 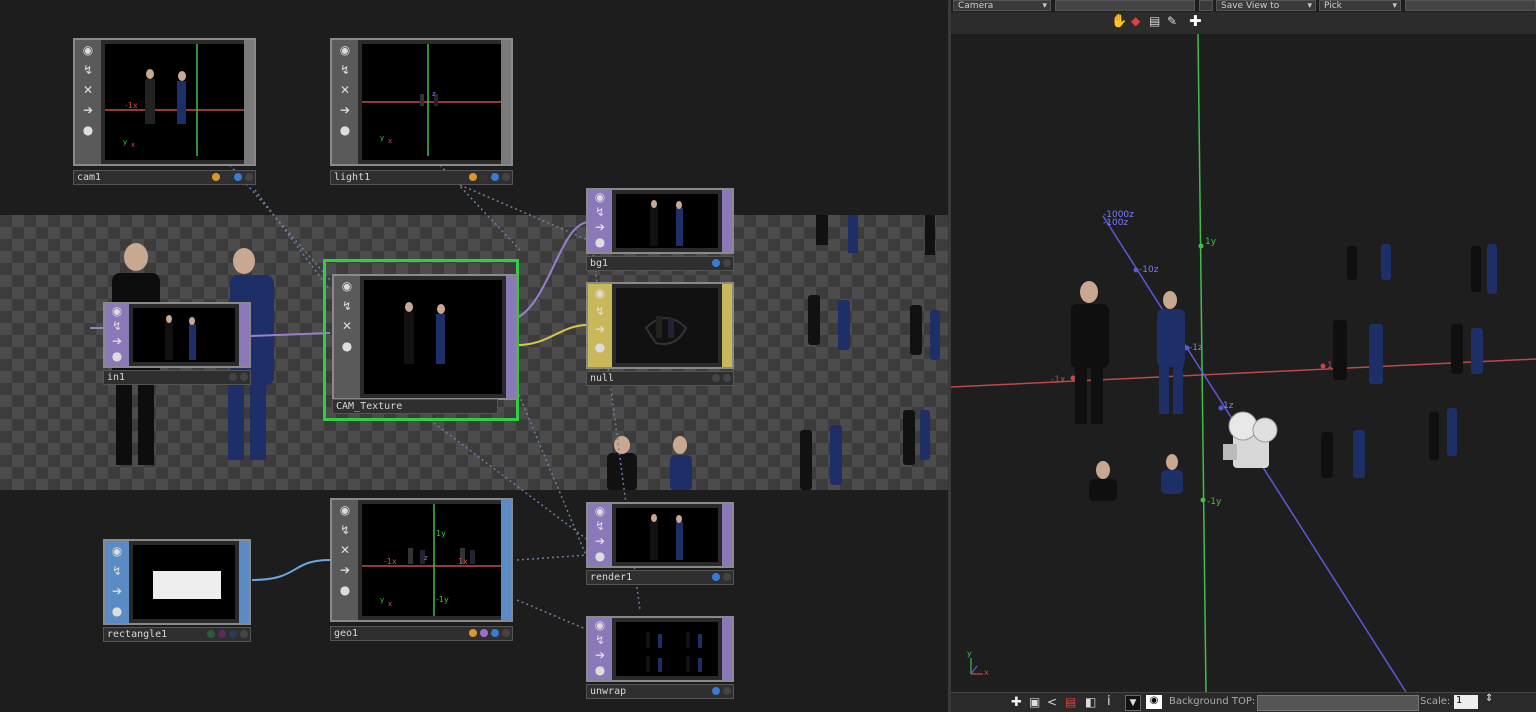 I want to click on node-label: rectangle1, so click(x=177, y=634).